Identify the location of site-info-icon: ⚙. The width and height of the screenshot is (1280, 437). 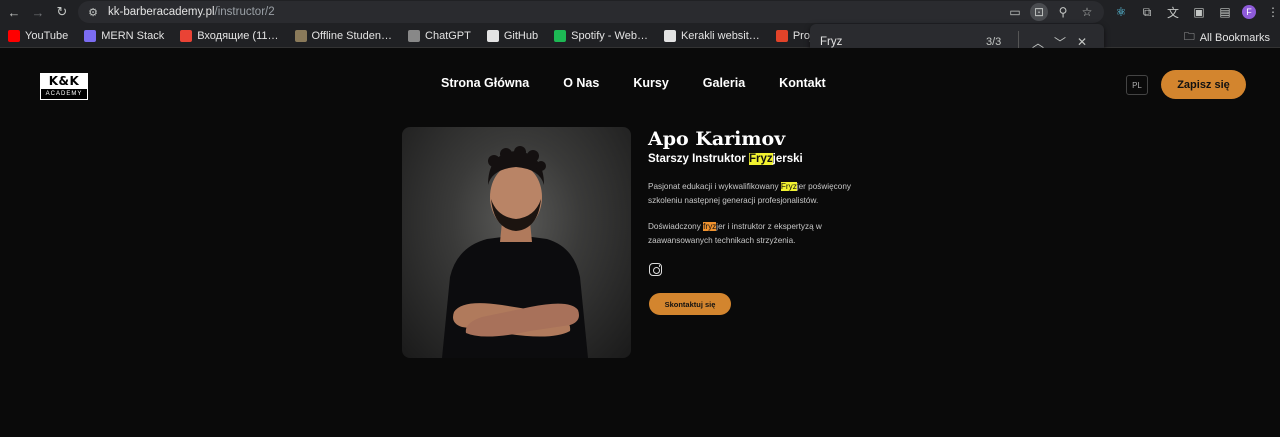
(93, 12).